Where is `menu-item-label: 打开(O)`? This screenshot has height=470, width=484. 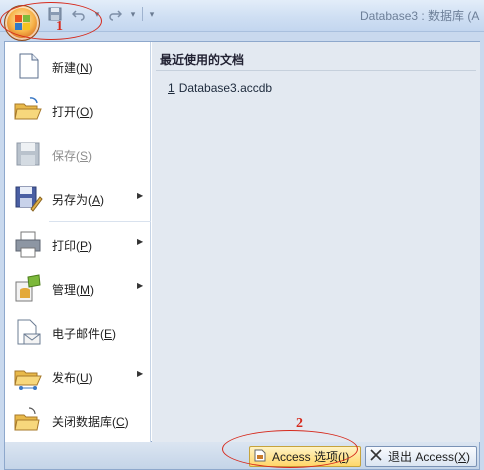
menu-item-label: 打开(O) is located at coordinates (73, 112).